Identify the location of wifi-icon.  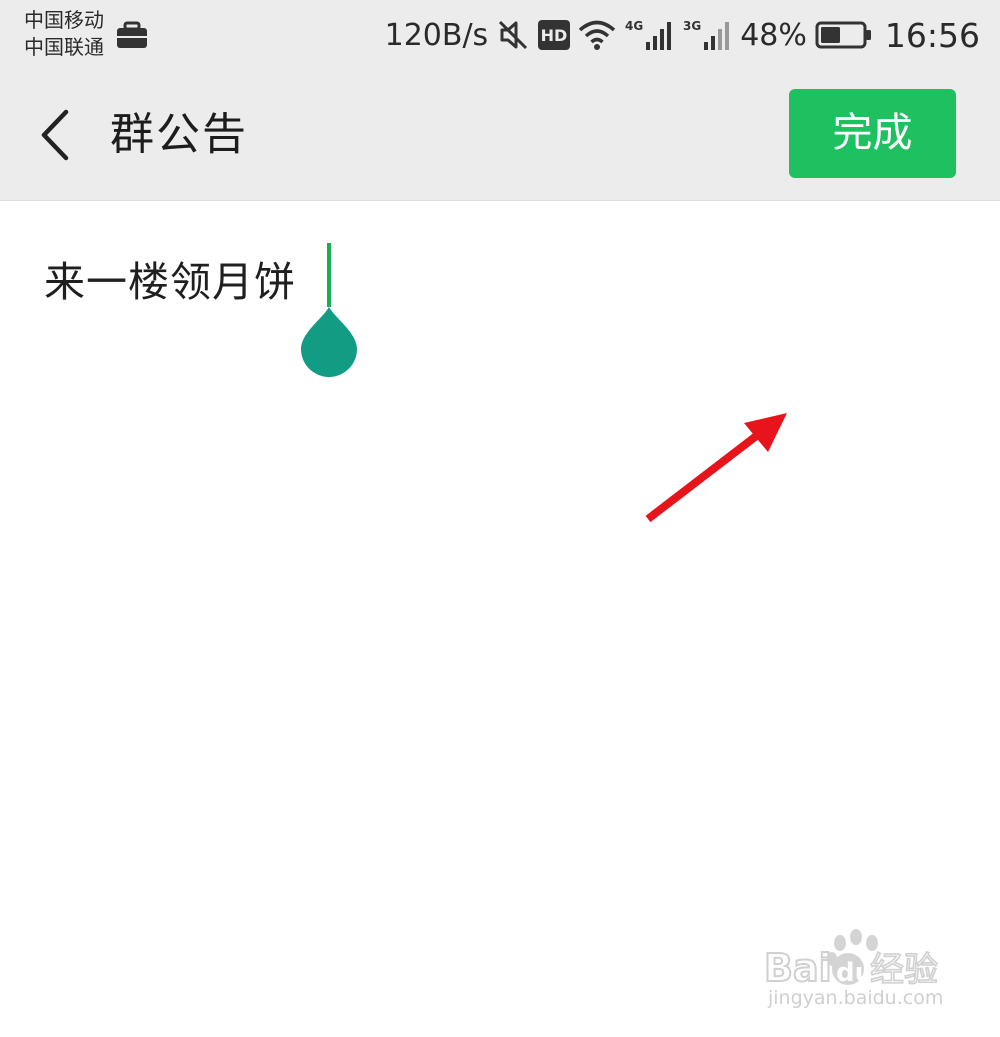
(597, 35).